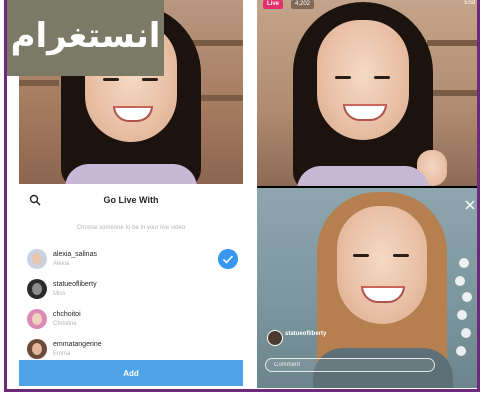  I want to click on username: statueofliberty, so click(75, 284).